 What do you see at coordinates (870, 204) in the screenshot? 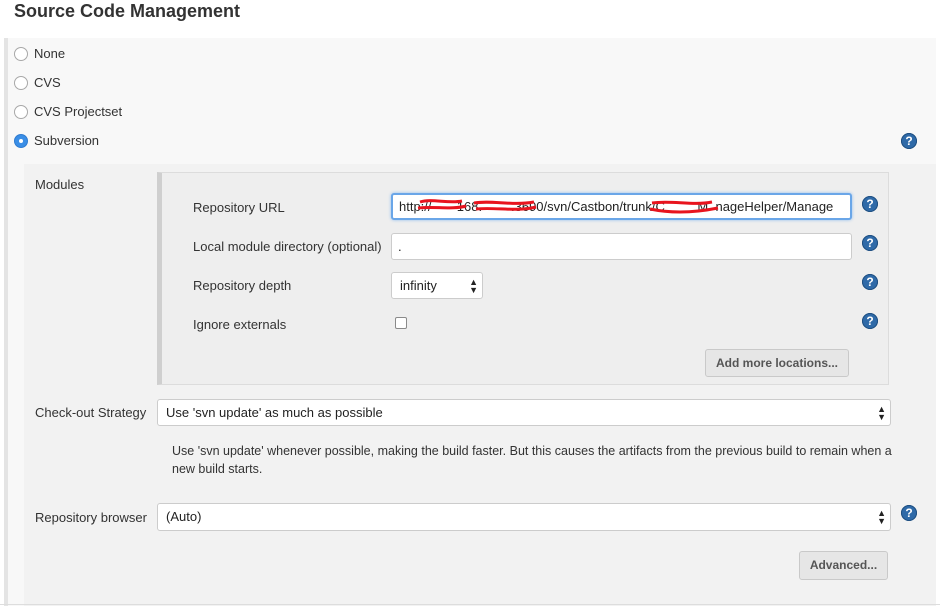
I see `repository-url-help-icon: ?` at bounding box center [870, 204].